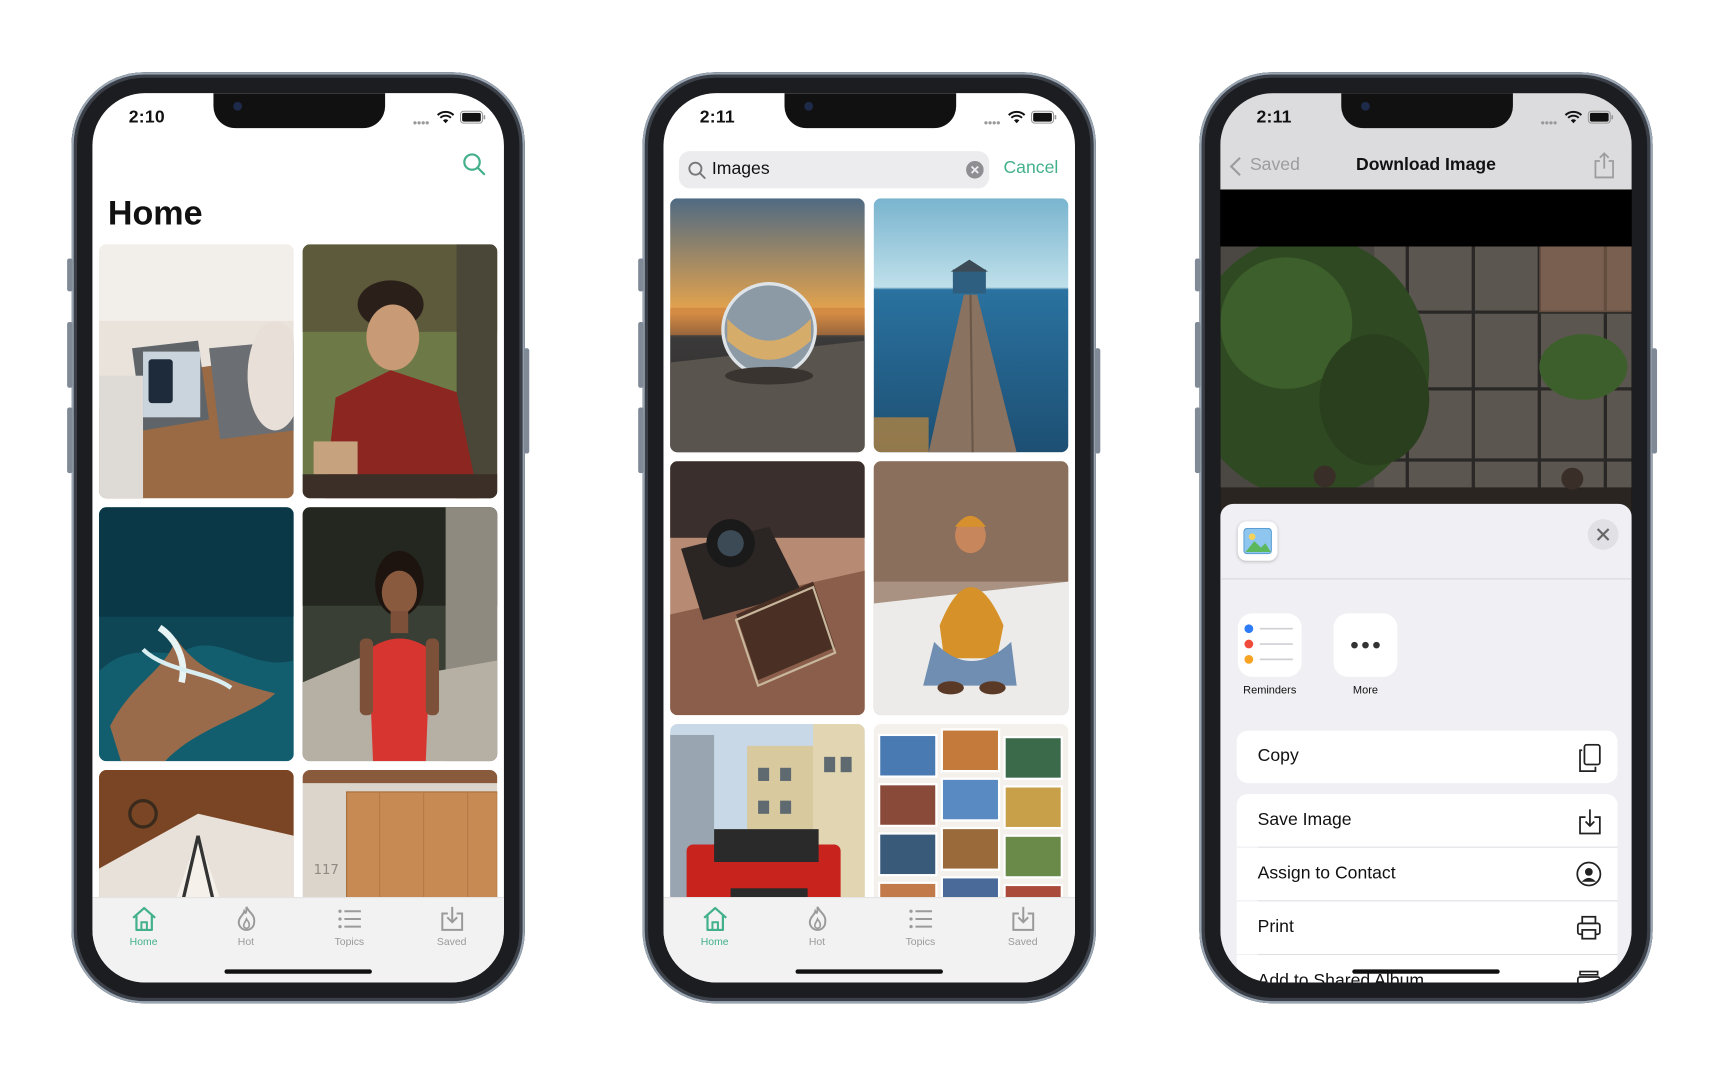 The height and width of the screenshot is (1080, 1723). I want to click on photo-postcards, so click(971, 810).